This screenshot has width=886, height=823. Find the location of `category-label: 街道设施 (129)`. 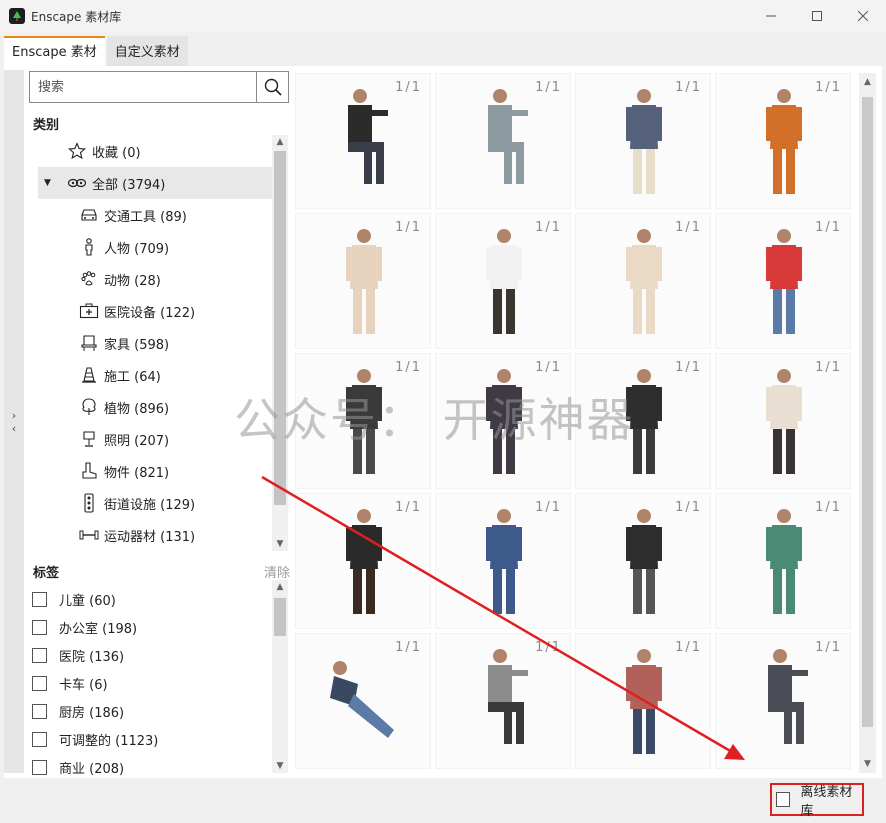

category-label: 街道设施 (129) is located at coordinates (150, 505).